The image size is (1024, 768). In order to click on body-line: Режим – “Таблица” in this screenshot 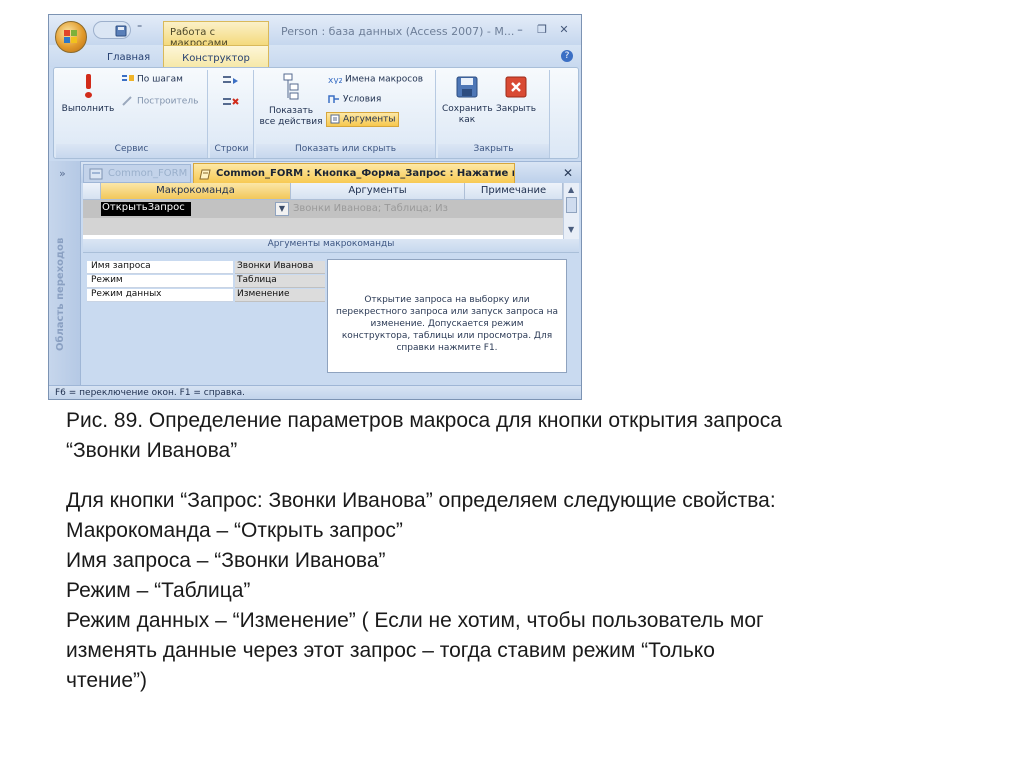, I will do `click(158, 590)`.